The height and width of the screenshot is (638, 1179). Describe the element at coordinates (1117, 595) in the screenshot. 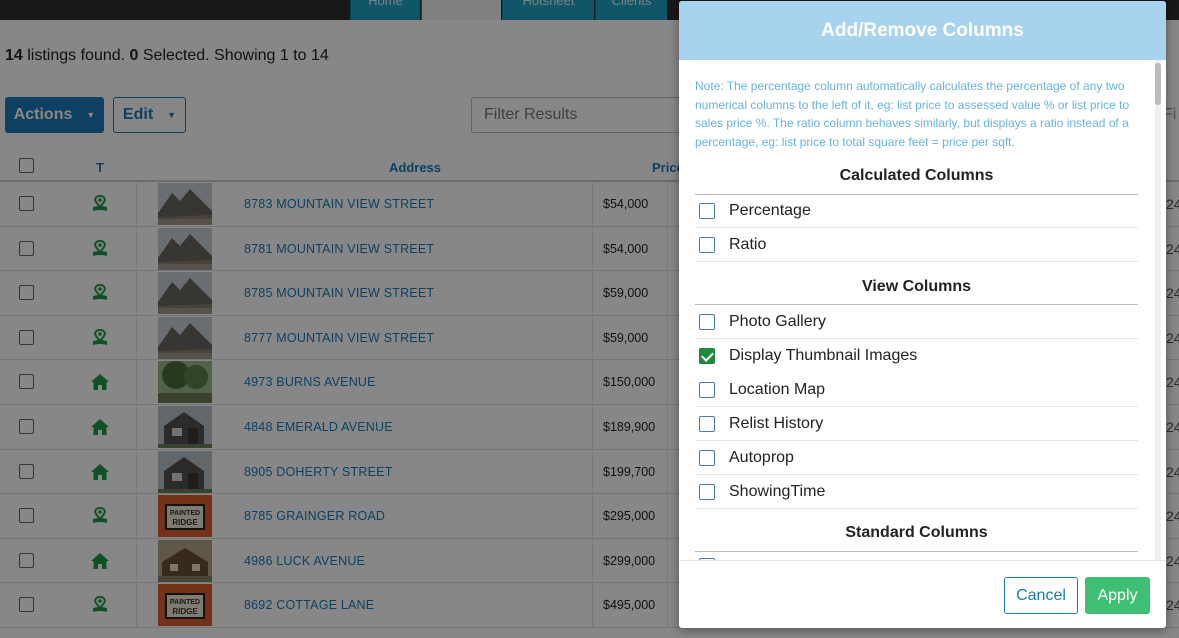

I see `apply-button: Apply` at that location.